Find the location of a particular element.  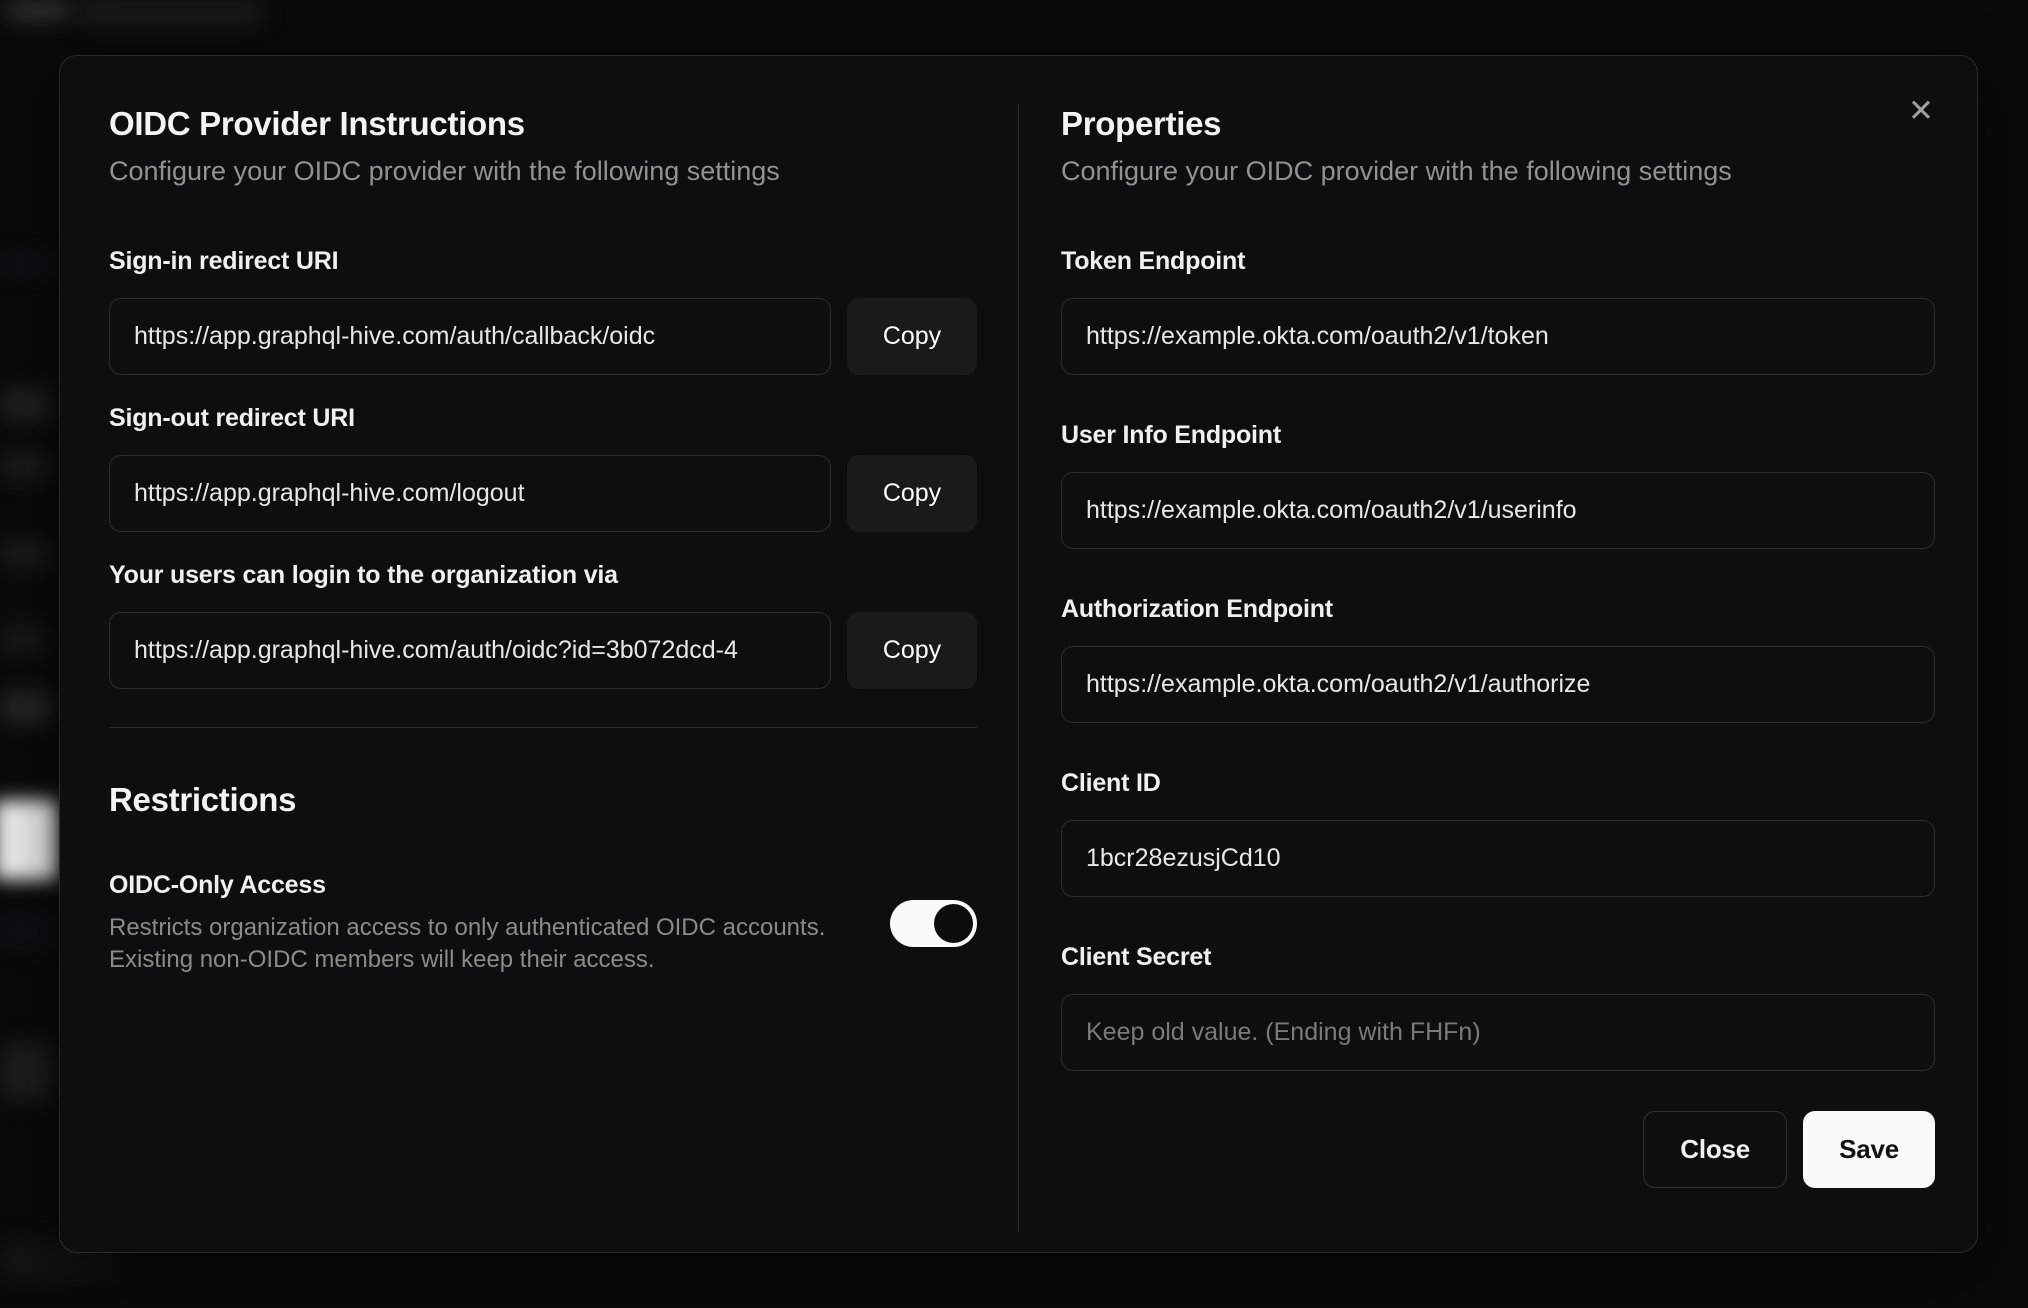

oidc-only-access-label: OIDC-Only Access is located at coordinates (217, 885).